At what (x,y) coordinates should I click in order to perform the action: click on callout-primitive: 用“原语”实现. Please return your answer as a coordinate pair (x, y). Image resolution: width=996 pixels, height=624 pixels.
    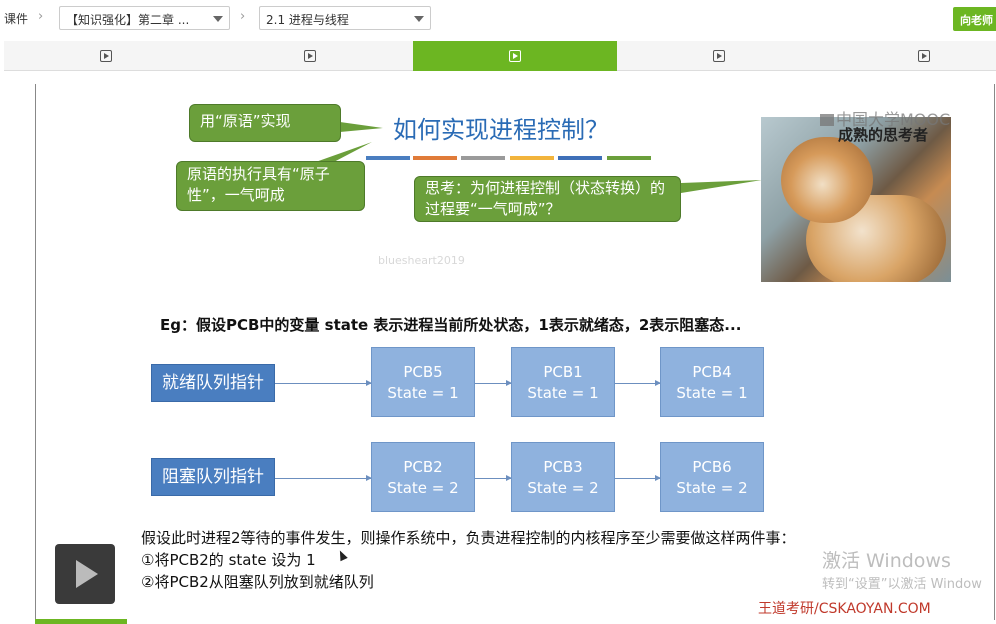
    Looking at the image, I should click on (265, 123).